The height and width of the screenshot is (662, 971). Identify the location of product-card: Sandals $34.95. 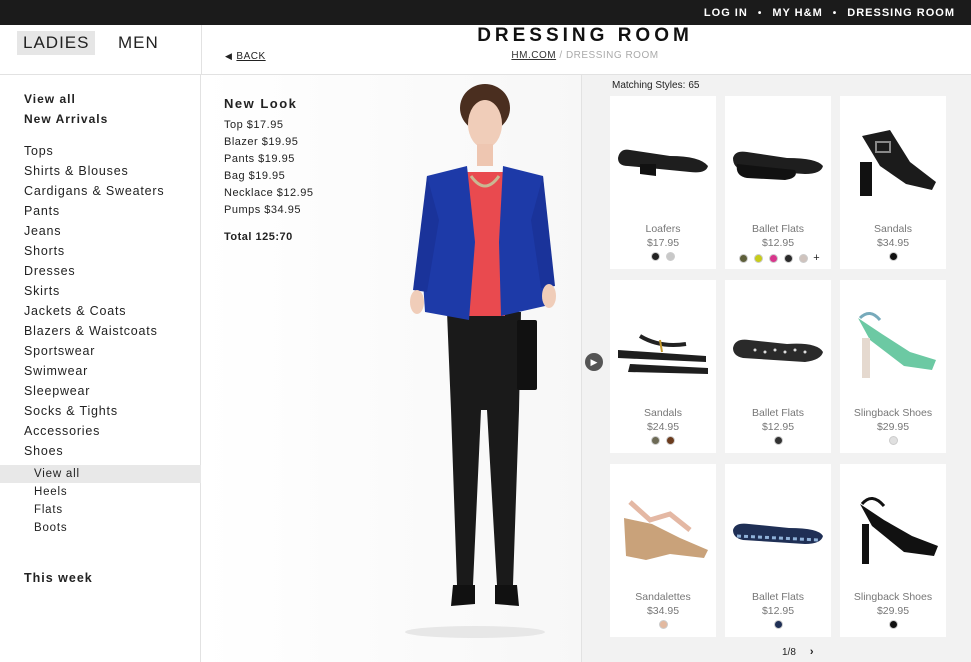
(893, 182).